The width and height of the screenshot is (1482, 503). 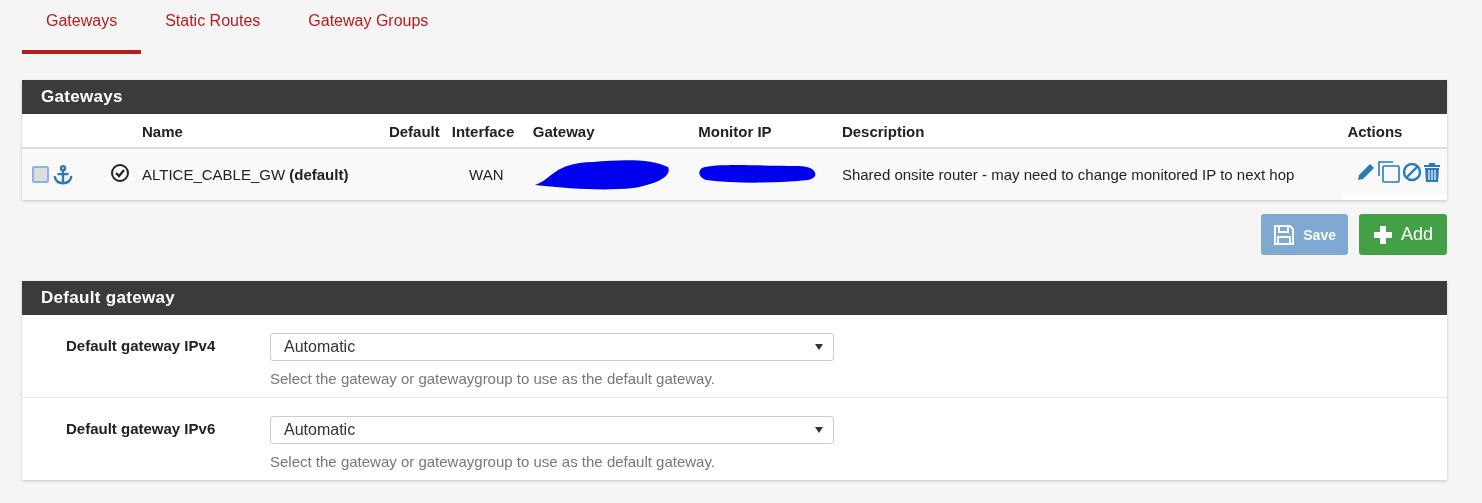 I want to click on column-header: Actions, so click(x=1375, y=131).